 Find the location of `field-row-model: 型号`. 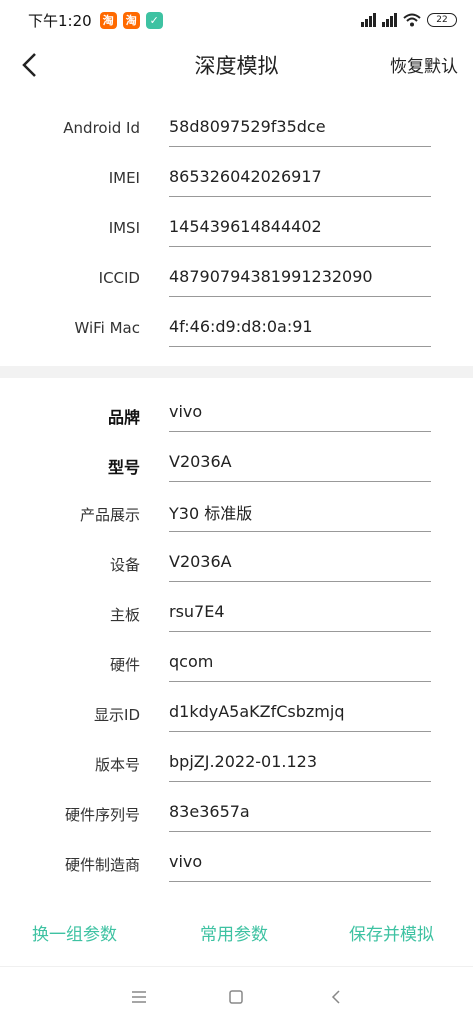

field-row-model: 型号 is located at coordinates (236, 465).